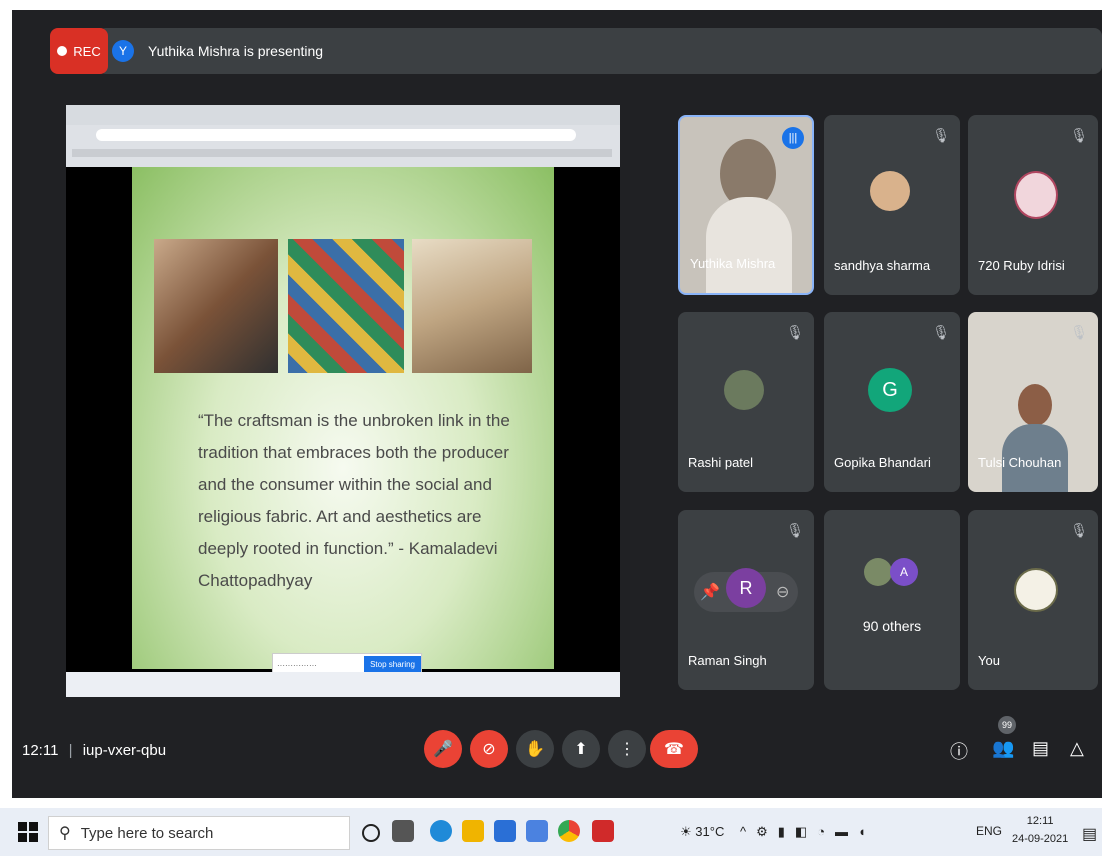 The height and width of the screenshot is (856, 1102). I want to click on speaking-icon: |||, so click(793, 138).